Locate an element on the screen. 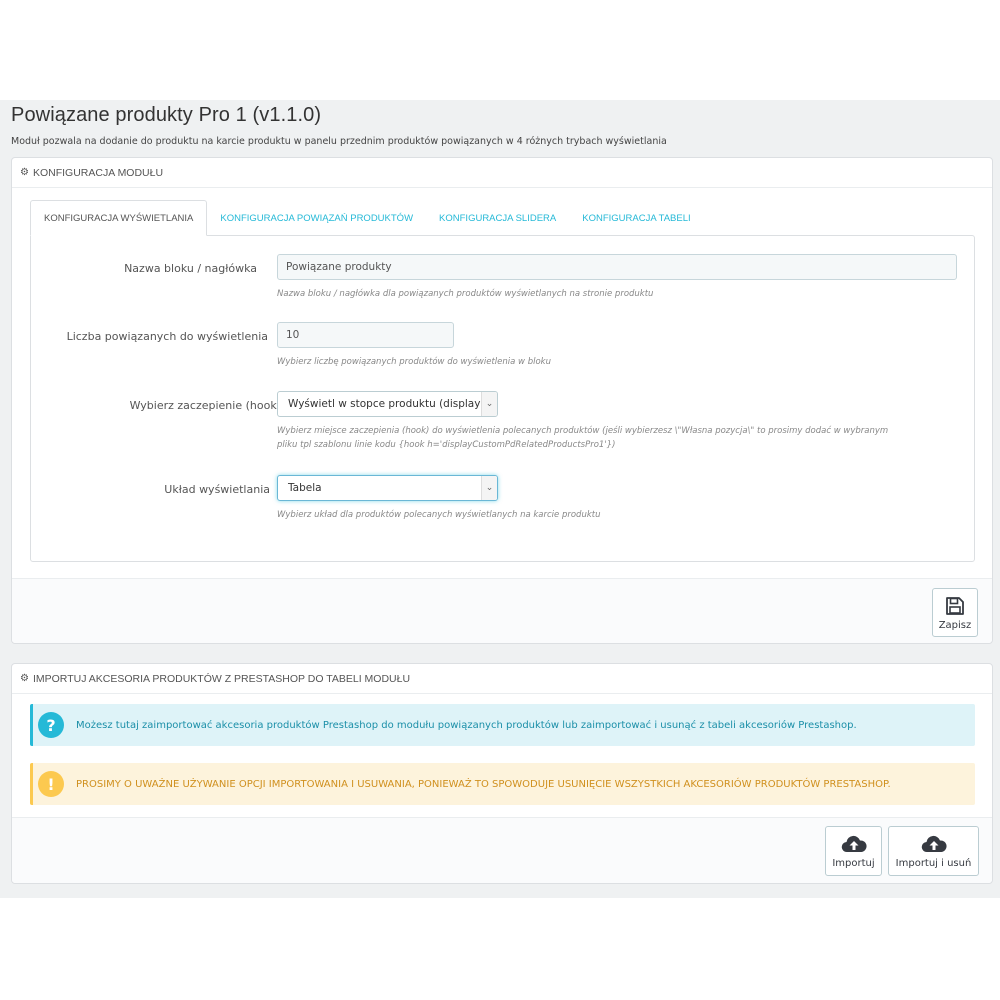  hook-select-value: Wyświetl w stopce produktu (displayPro is located at coordinates (393, 404).